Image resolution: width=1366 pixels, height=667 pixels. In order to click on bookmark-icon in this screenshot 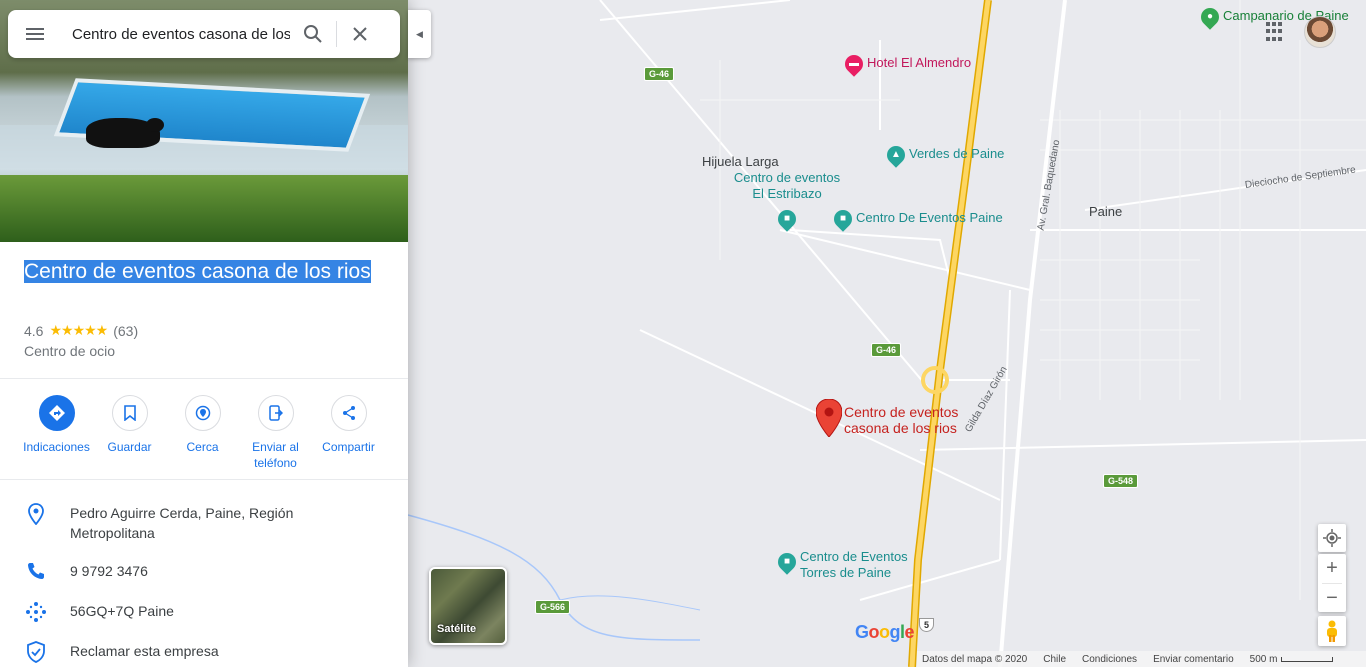, I will do `click(129, 413)`.